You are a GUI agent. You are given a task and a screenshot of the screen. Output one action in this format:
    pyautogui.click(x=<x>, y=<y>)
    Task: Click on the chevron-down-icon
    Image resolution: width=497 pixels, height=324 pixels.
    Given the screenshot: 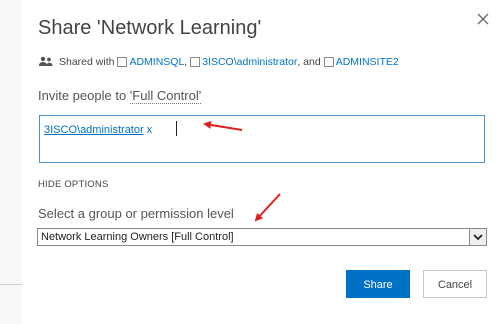 What is the action you would take?
    pyautogui.click(x=477, y=237)
    